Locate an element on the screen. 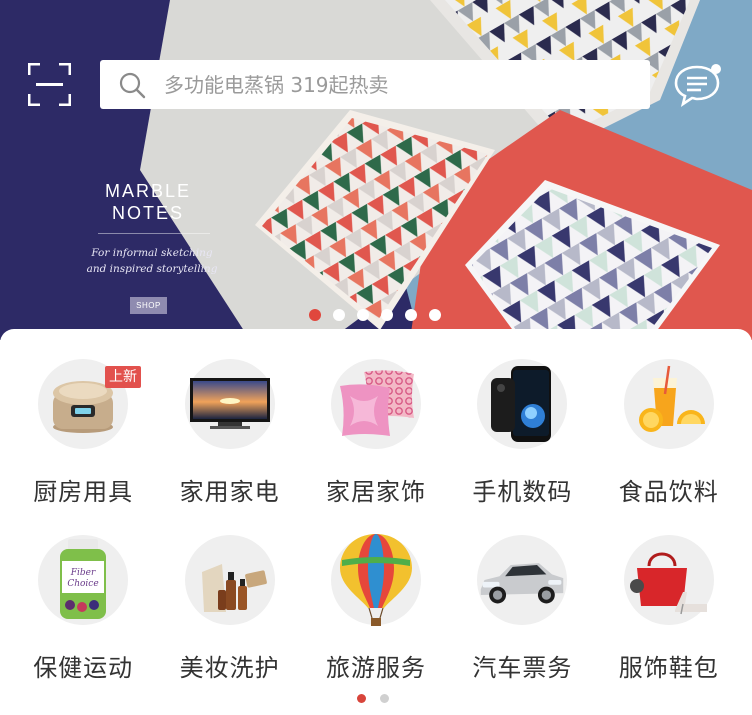  pillow-icon is located at coordinates (376, 403).